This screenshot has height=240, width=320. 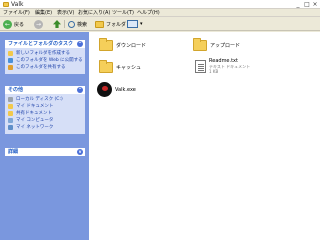 I want to click on other-places-panel: その他 ^ ローカル ディスク (C:) マイ ドキュメント 共有ドキュメント, so click(x=45, y=110).